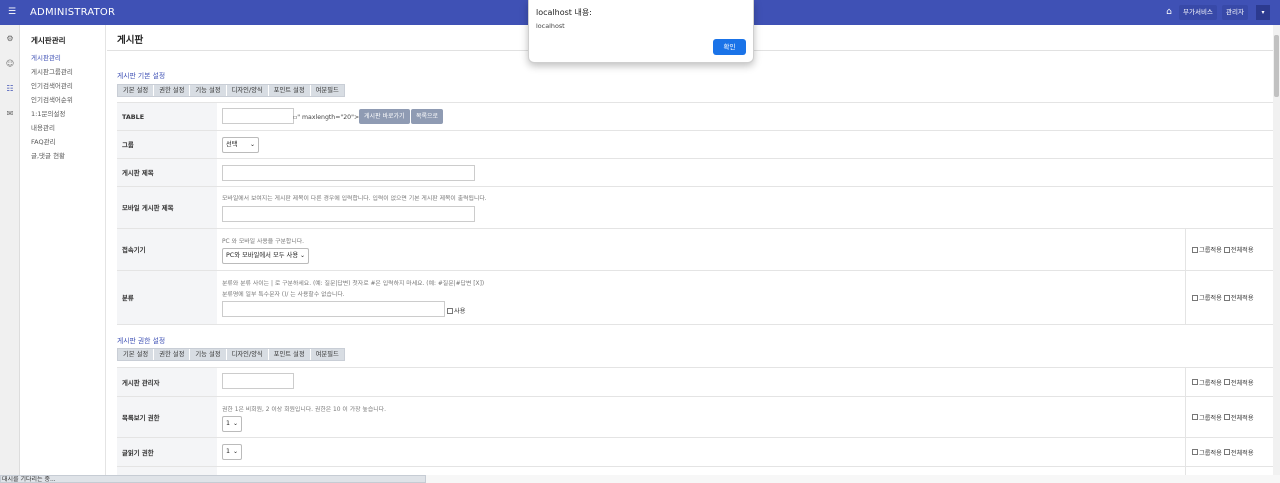 The height and width of the screenshot is (483, 1280). I want to click on label-device: 접속기기, so click(167, 249).